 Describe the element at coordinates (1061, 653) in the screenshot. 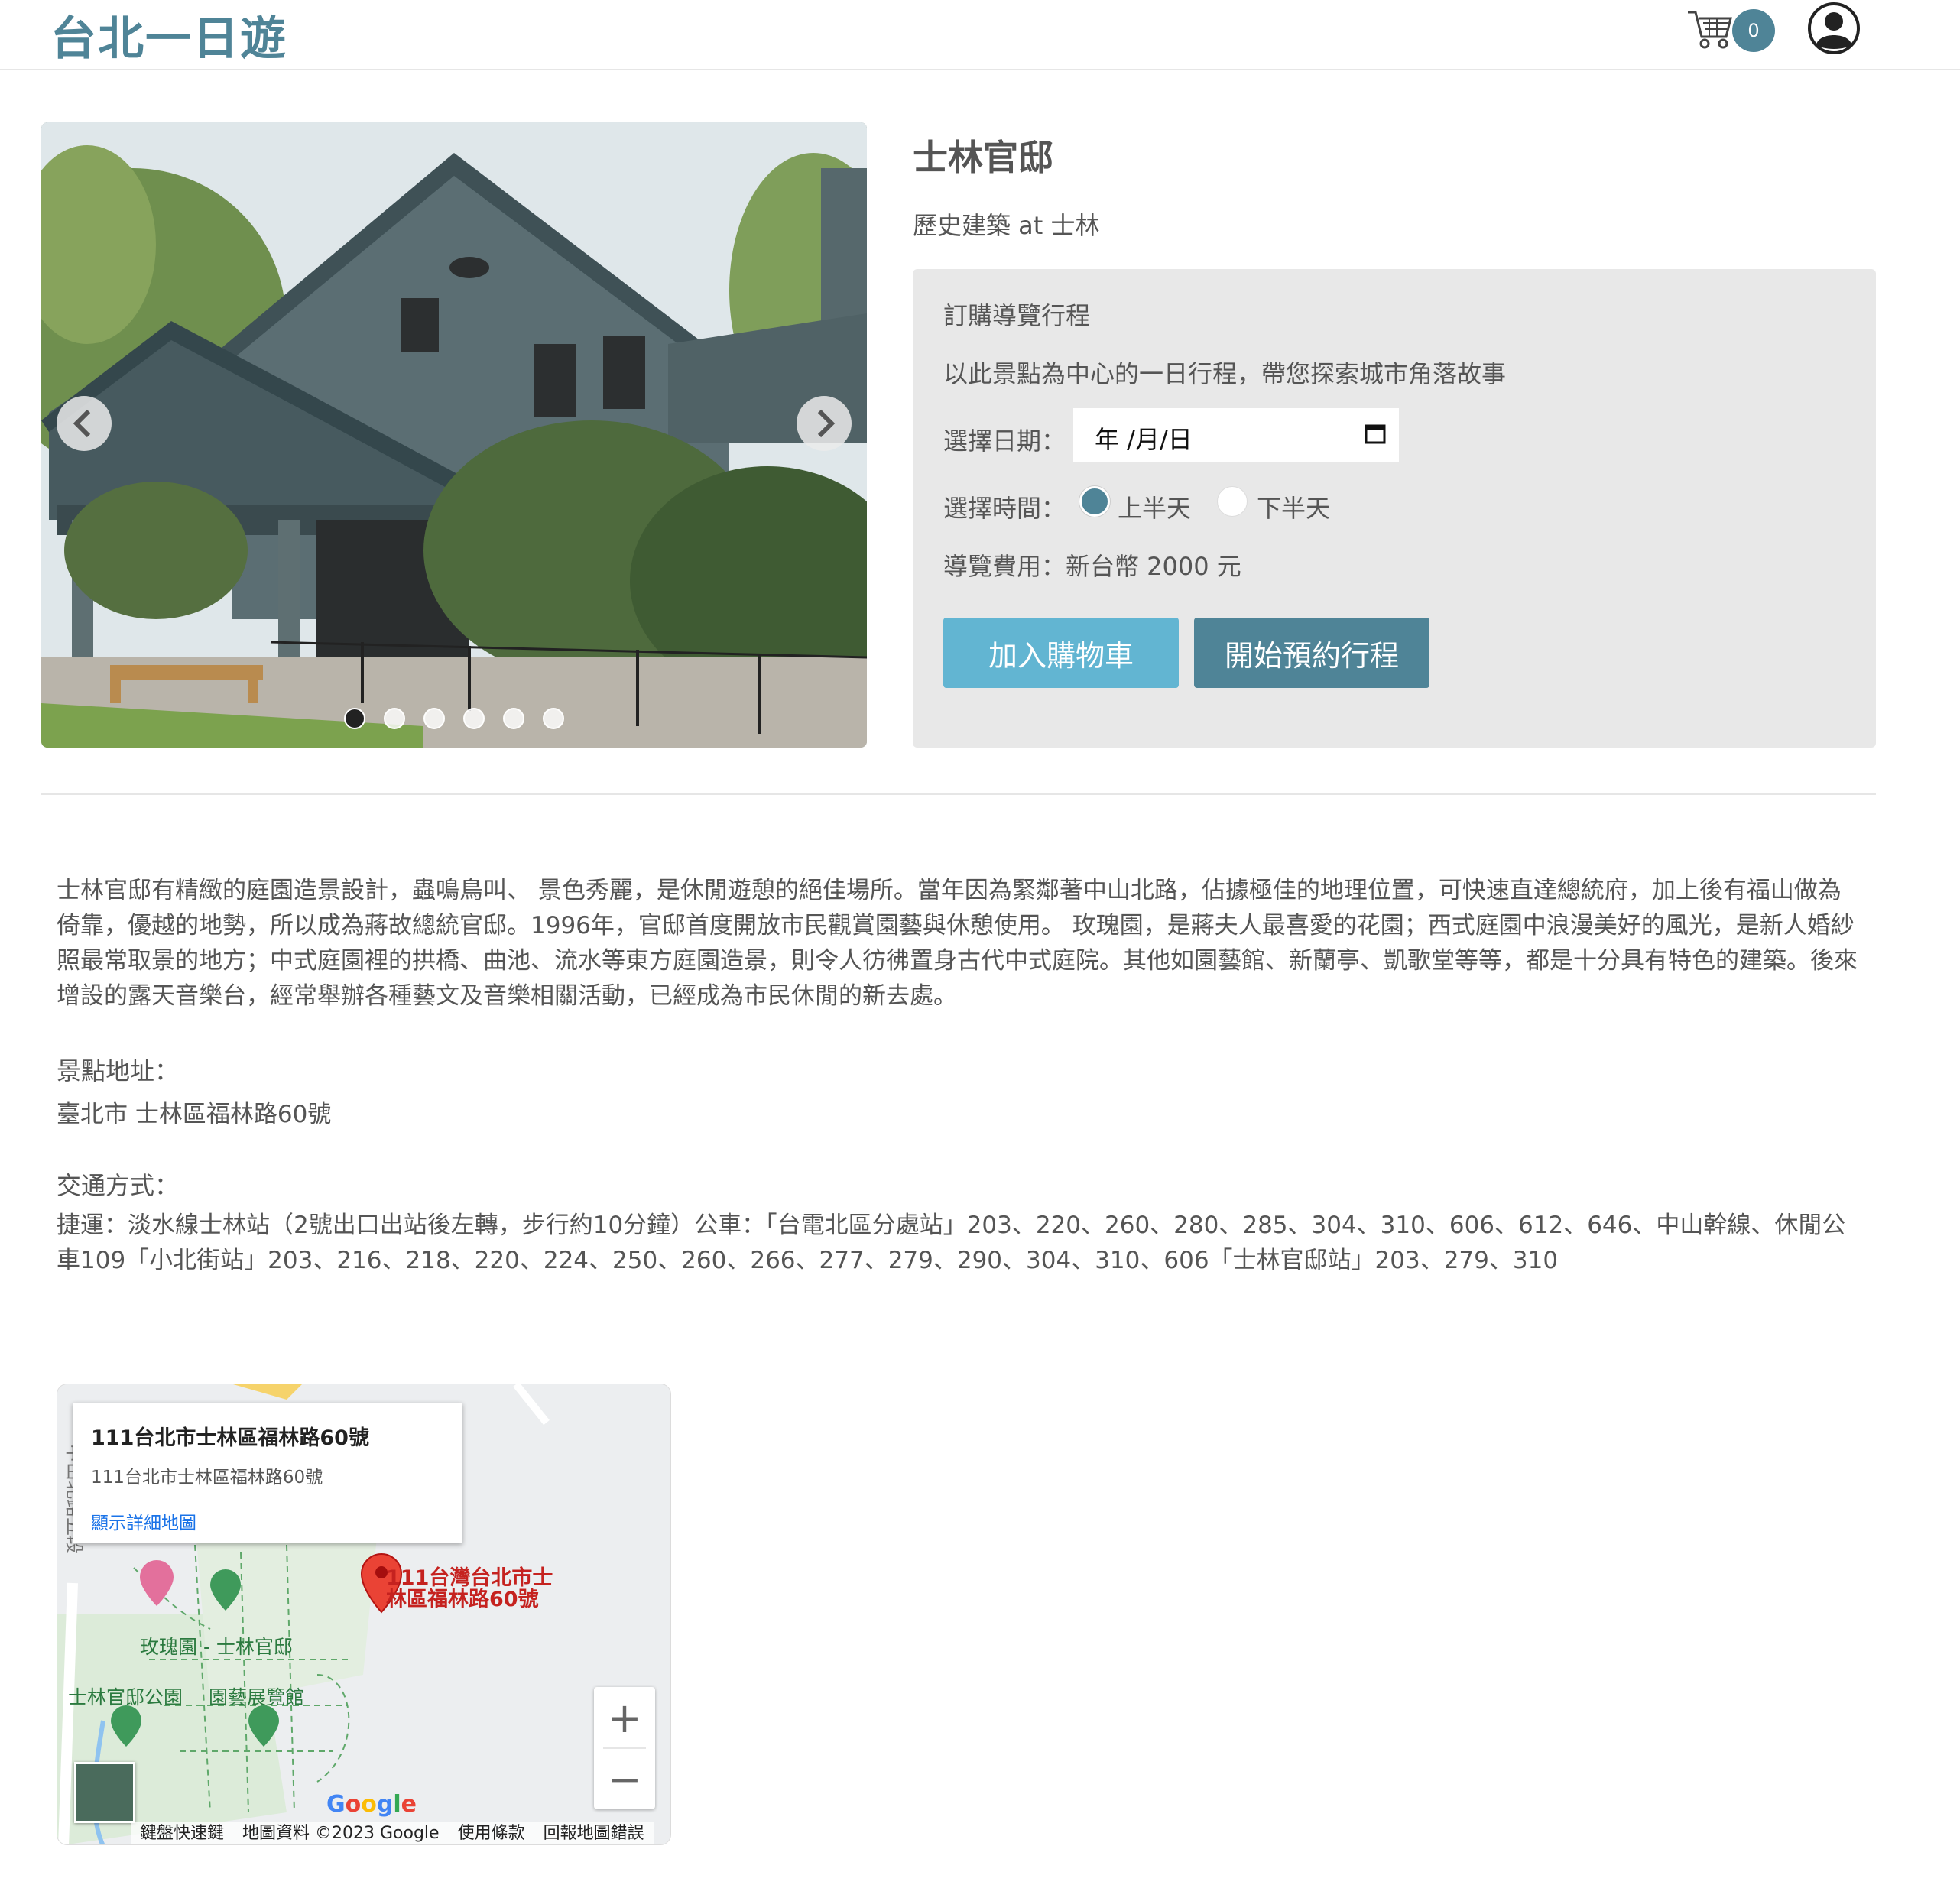

I see `add-to-cart-button: 加入購物車` at that location.